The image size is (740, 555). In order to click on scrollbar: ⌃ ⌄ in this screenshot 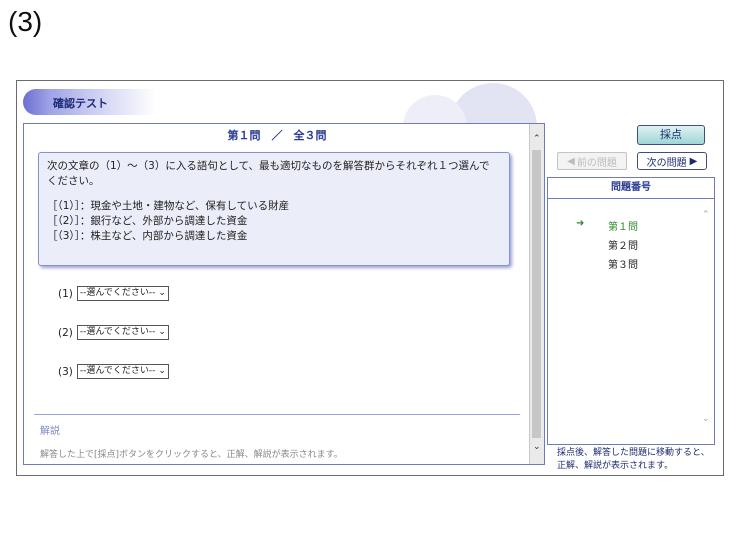, I will do `click(536, 294)`.